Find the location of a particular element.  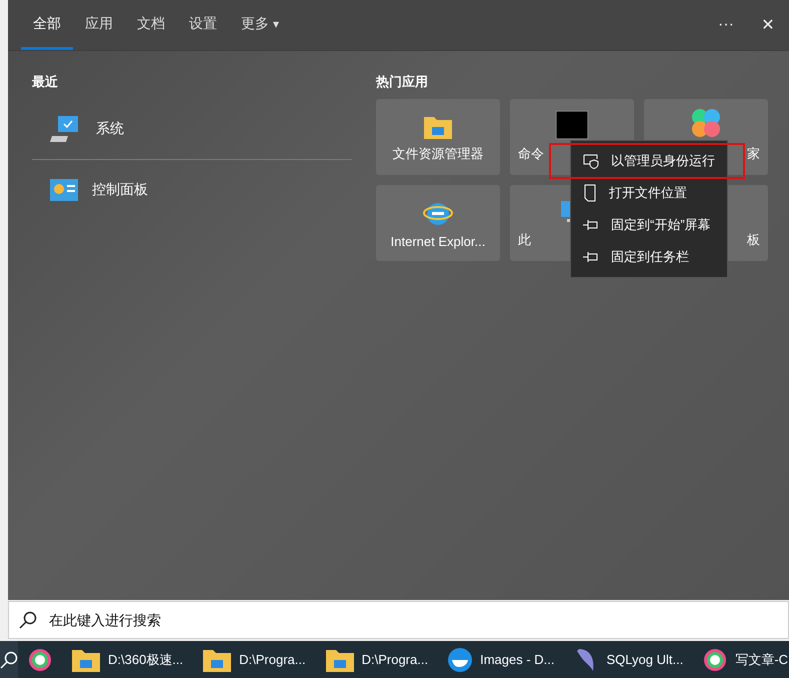

tile-label: 命令 is located at coordinates (531, 154).